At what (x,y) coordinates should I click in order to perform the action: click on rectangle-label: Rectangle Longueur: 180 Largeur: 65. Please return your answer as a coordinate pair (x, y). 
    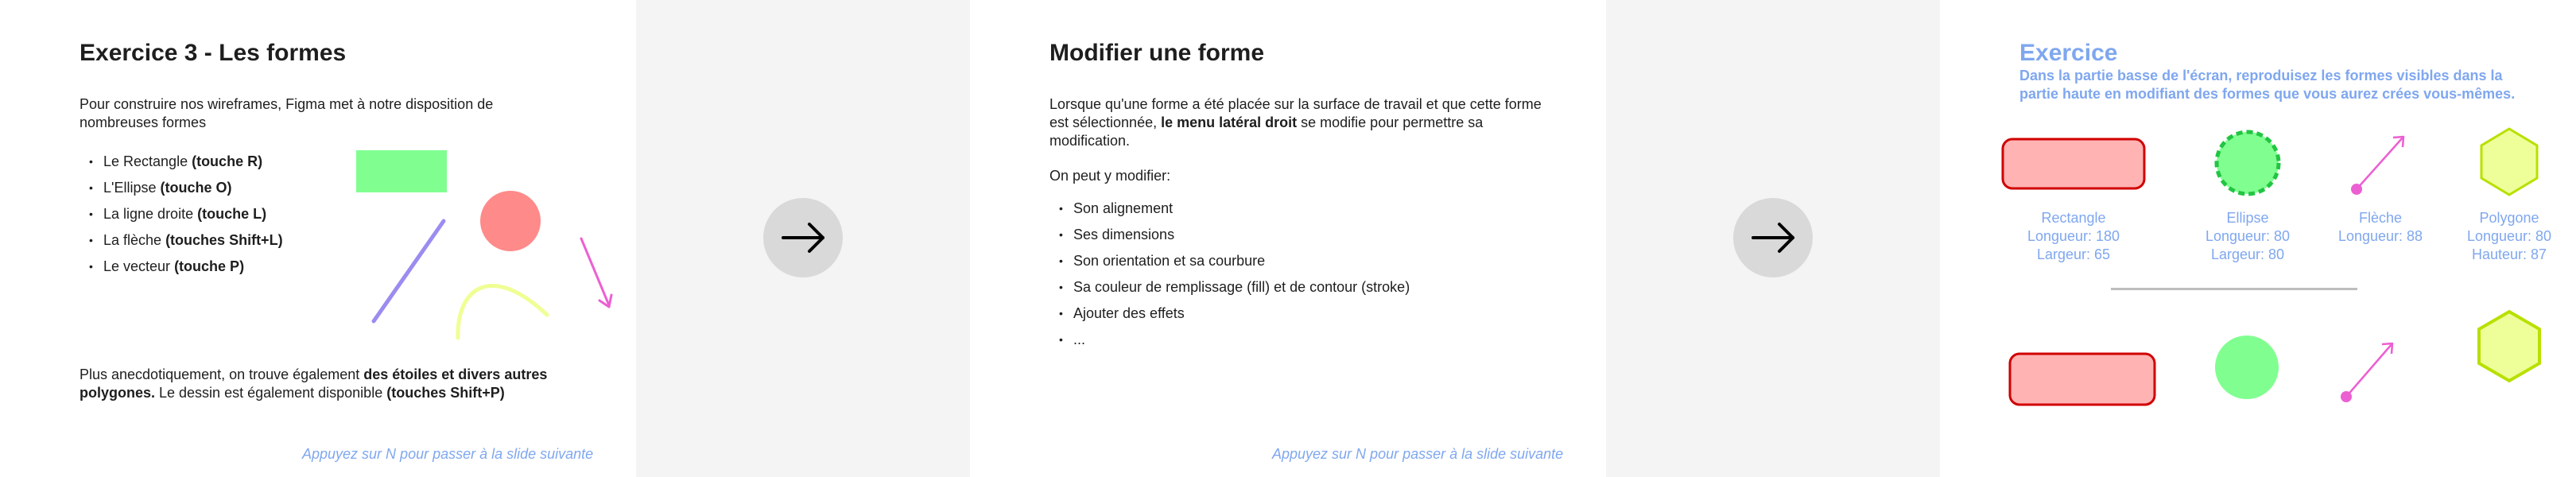
    Looking at the image, I should click on (2074, 236).